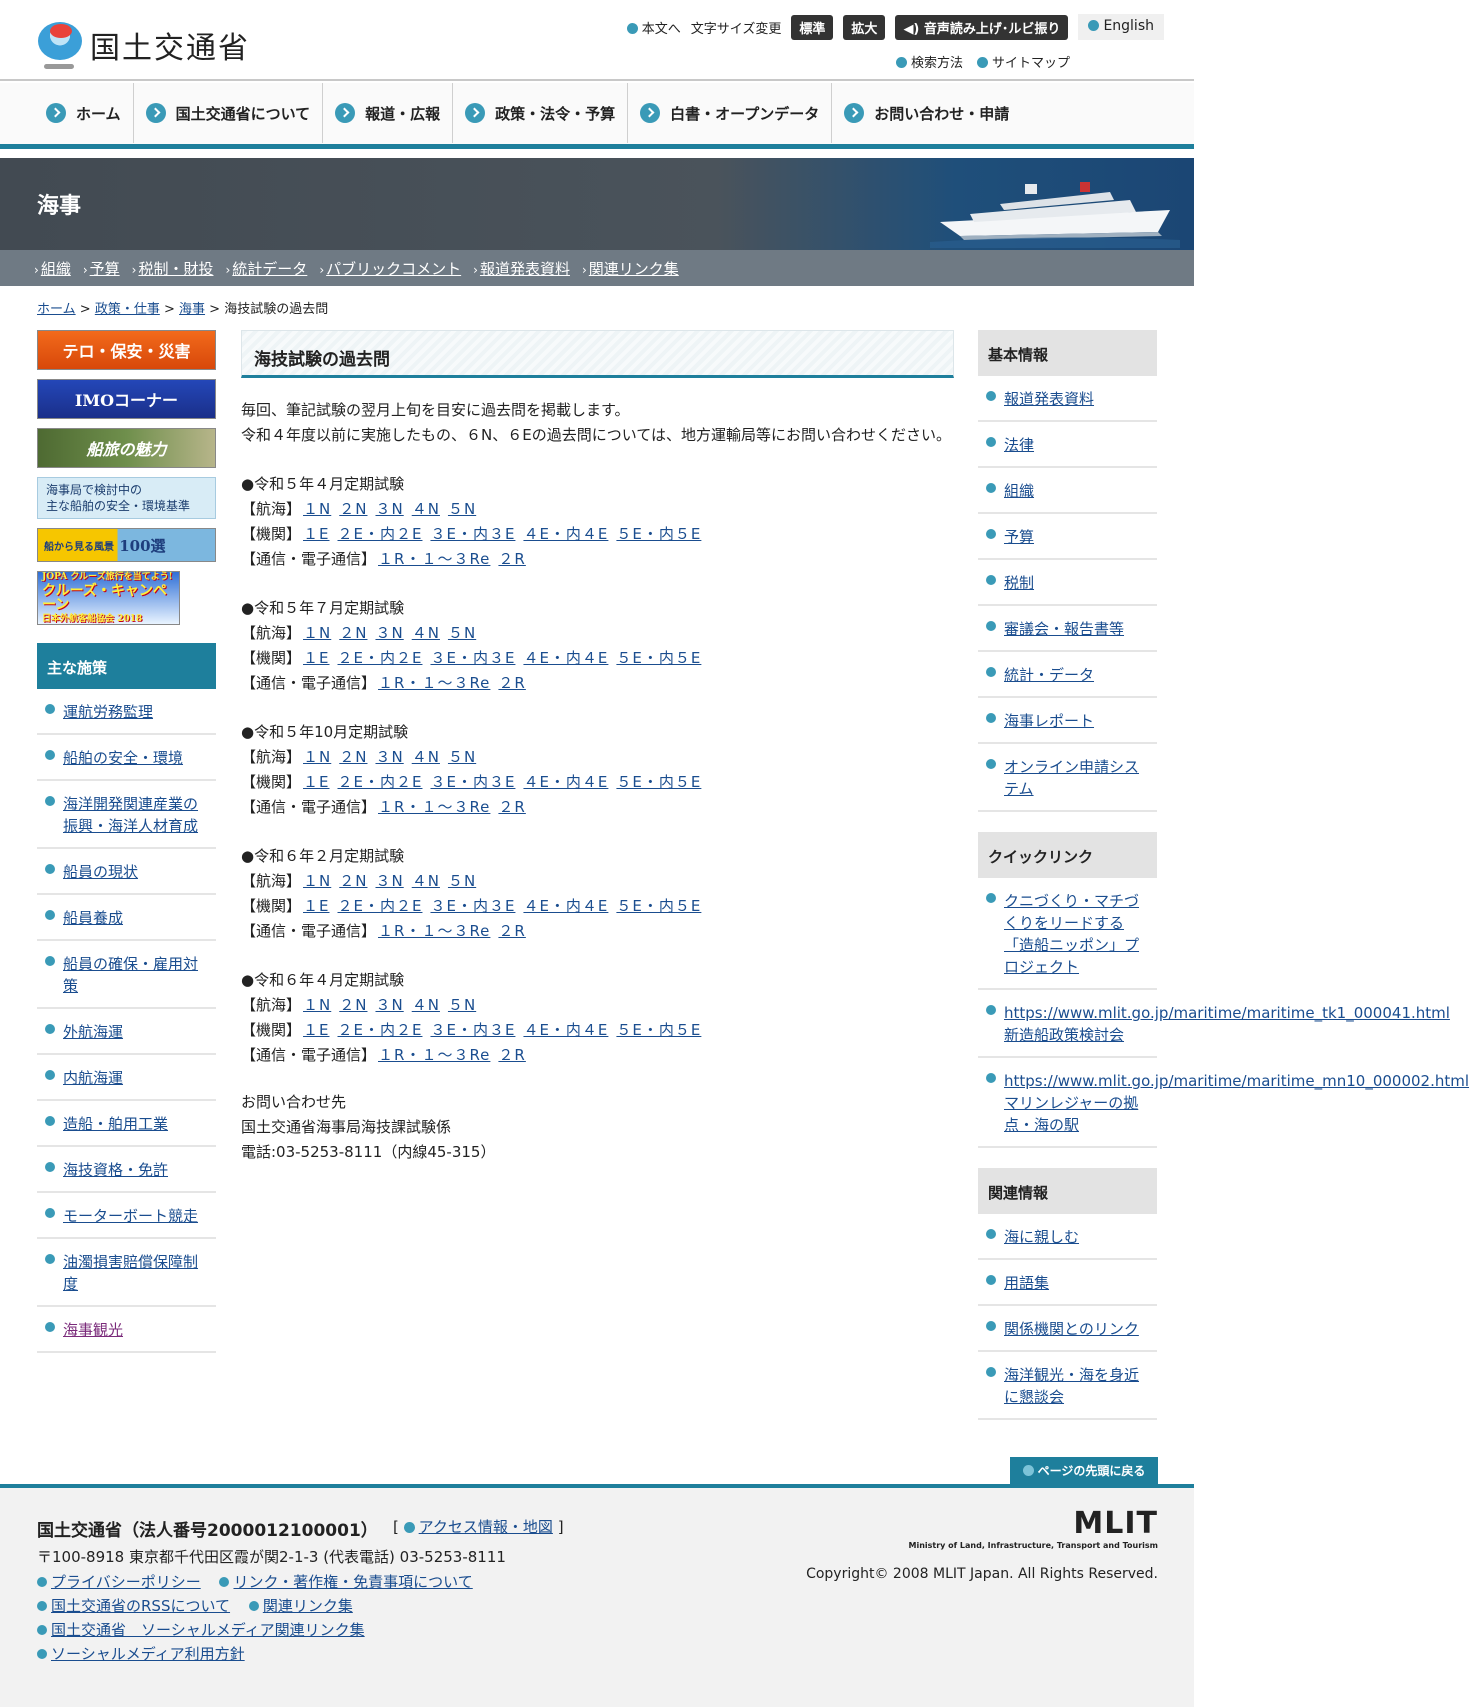 The image size is (1482, 1707). Describe the element at coordinates (1067, 721) in the screenshot. I see `list-item: 海事レポート` at that location.